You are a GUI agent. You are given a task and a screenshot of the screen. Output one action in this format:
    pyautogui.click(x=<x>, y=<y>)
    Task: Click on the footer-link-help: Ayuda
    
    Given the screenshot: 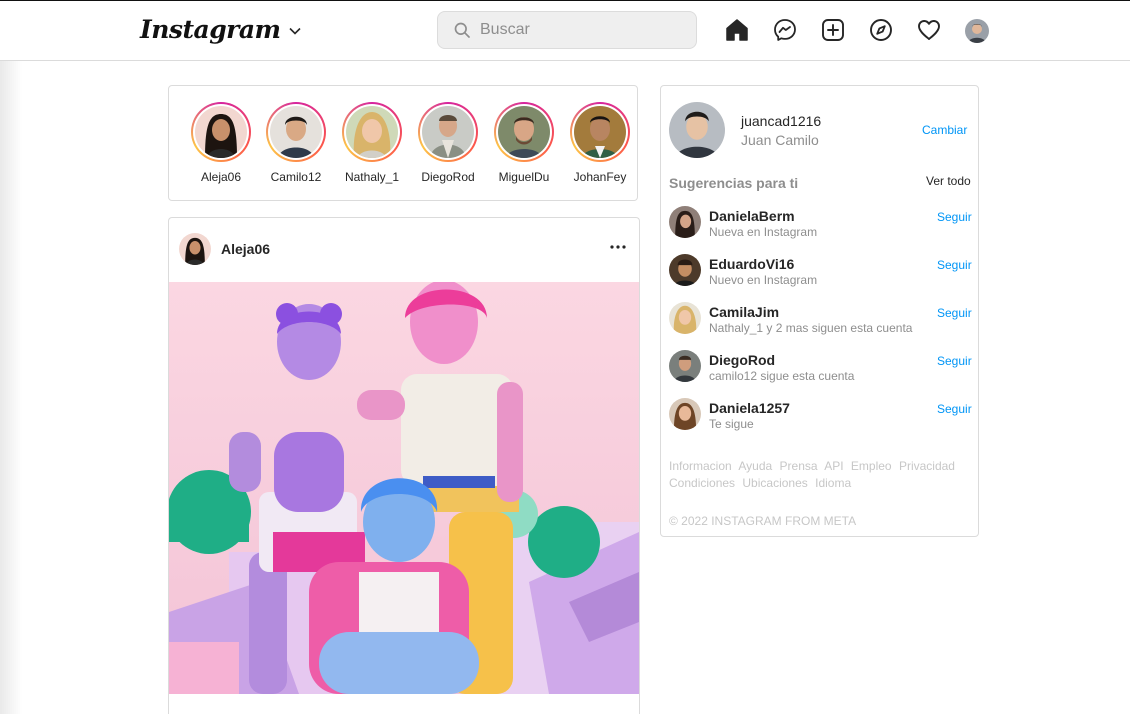 What is the action you would take?
    pyautogui.click(x=755, y=466)
    